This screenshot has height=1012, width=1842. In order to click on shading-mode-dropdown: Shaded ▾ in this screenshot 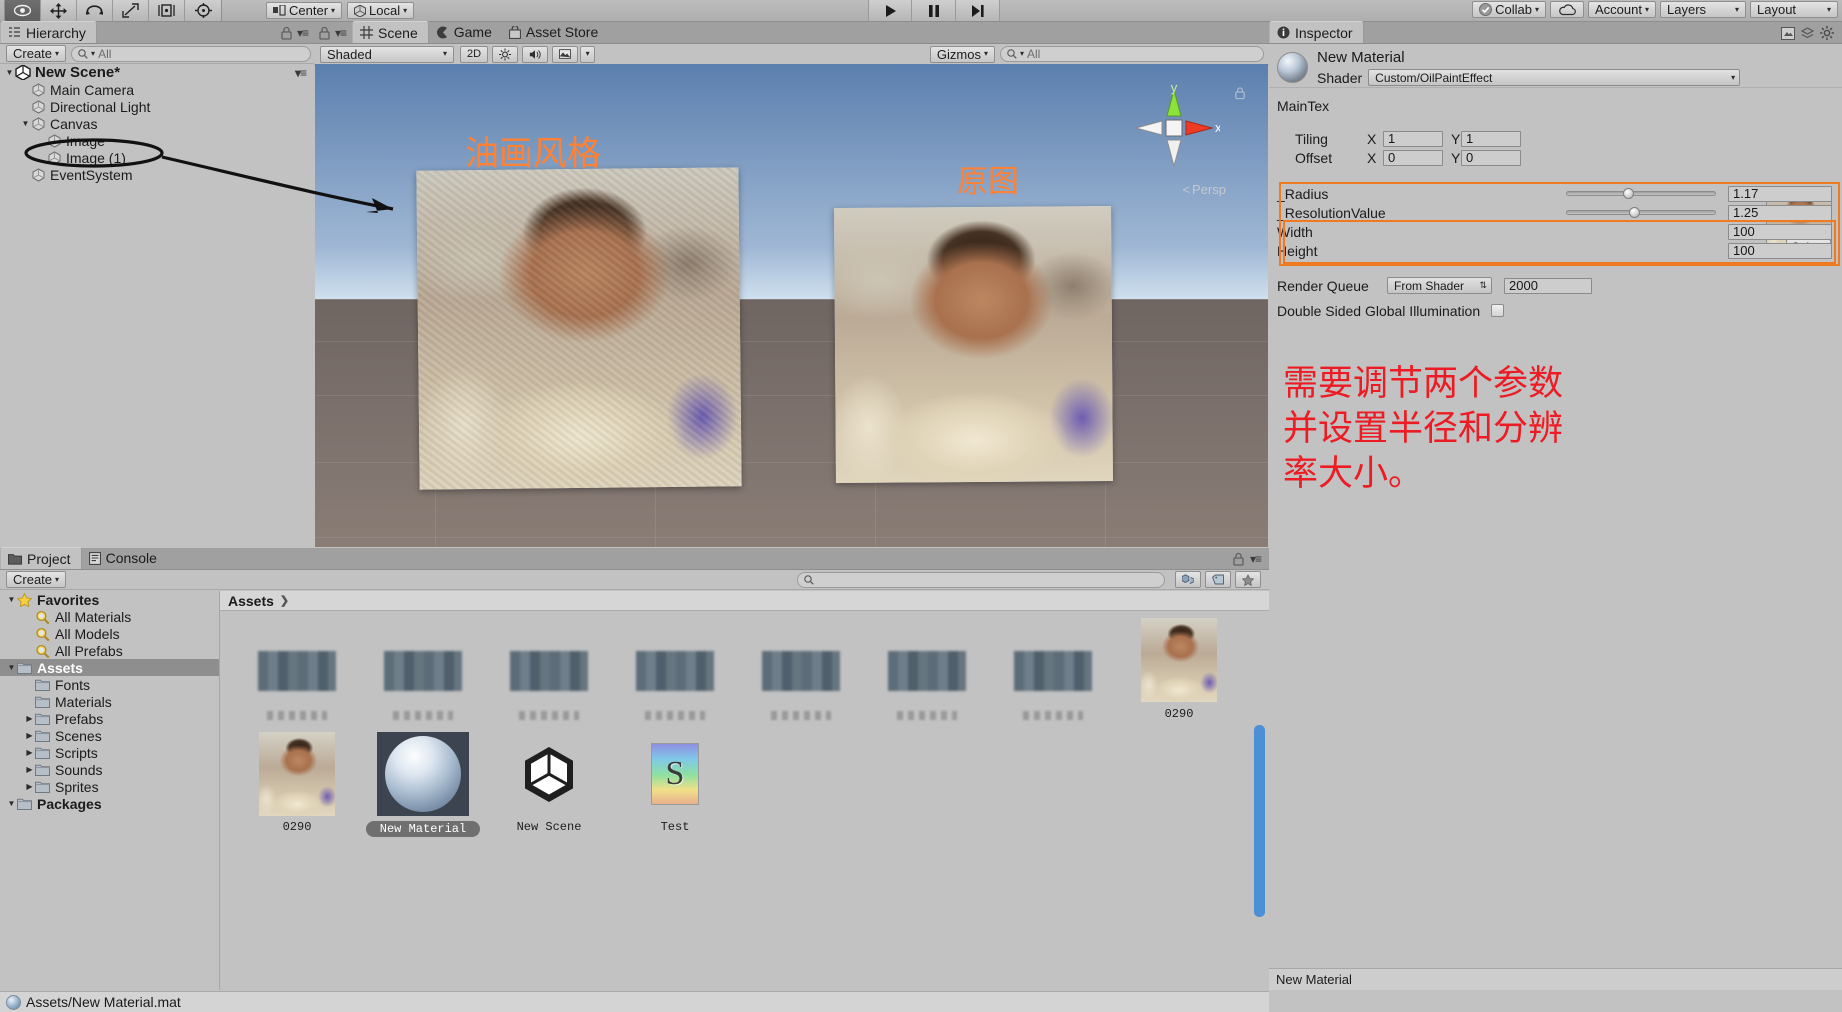, I will do `click(387, 54)`.